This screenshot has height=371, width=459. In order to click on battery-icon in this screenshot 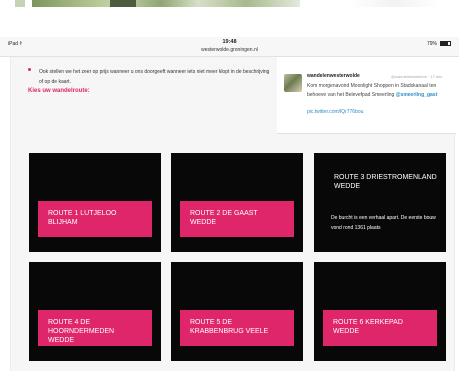, I will do `click(445, 43)`.